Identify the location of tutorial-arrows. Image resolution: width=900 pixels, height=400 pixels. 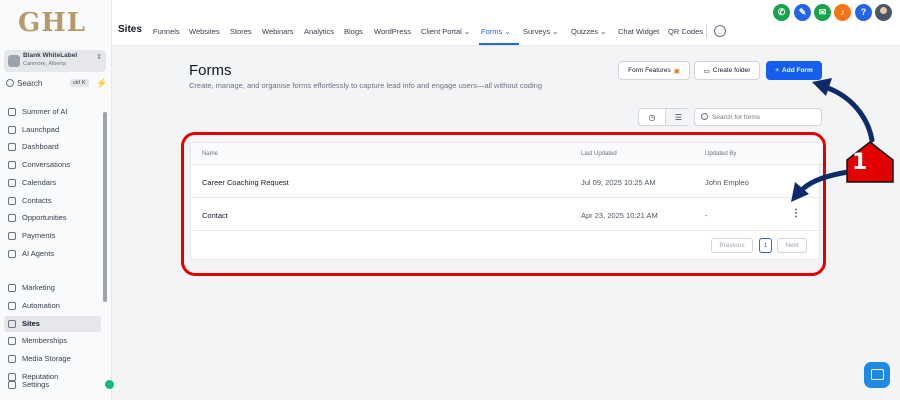
(842, 140).